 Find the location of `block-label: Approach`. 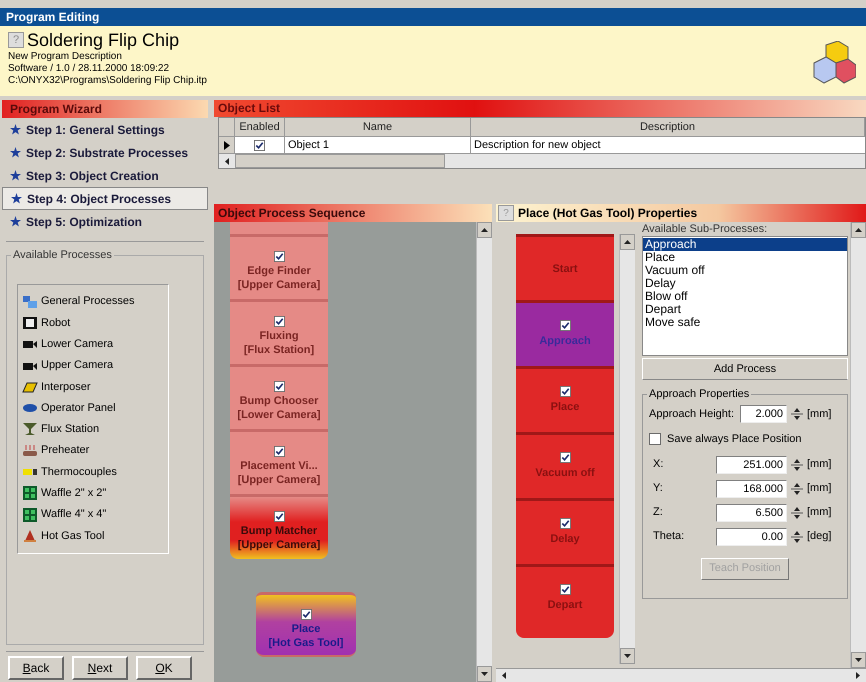

block-label: Approach is located at coordinates (565, 341).